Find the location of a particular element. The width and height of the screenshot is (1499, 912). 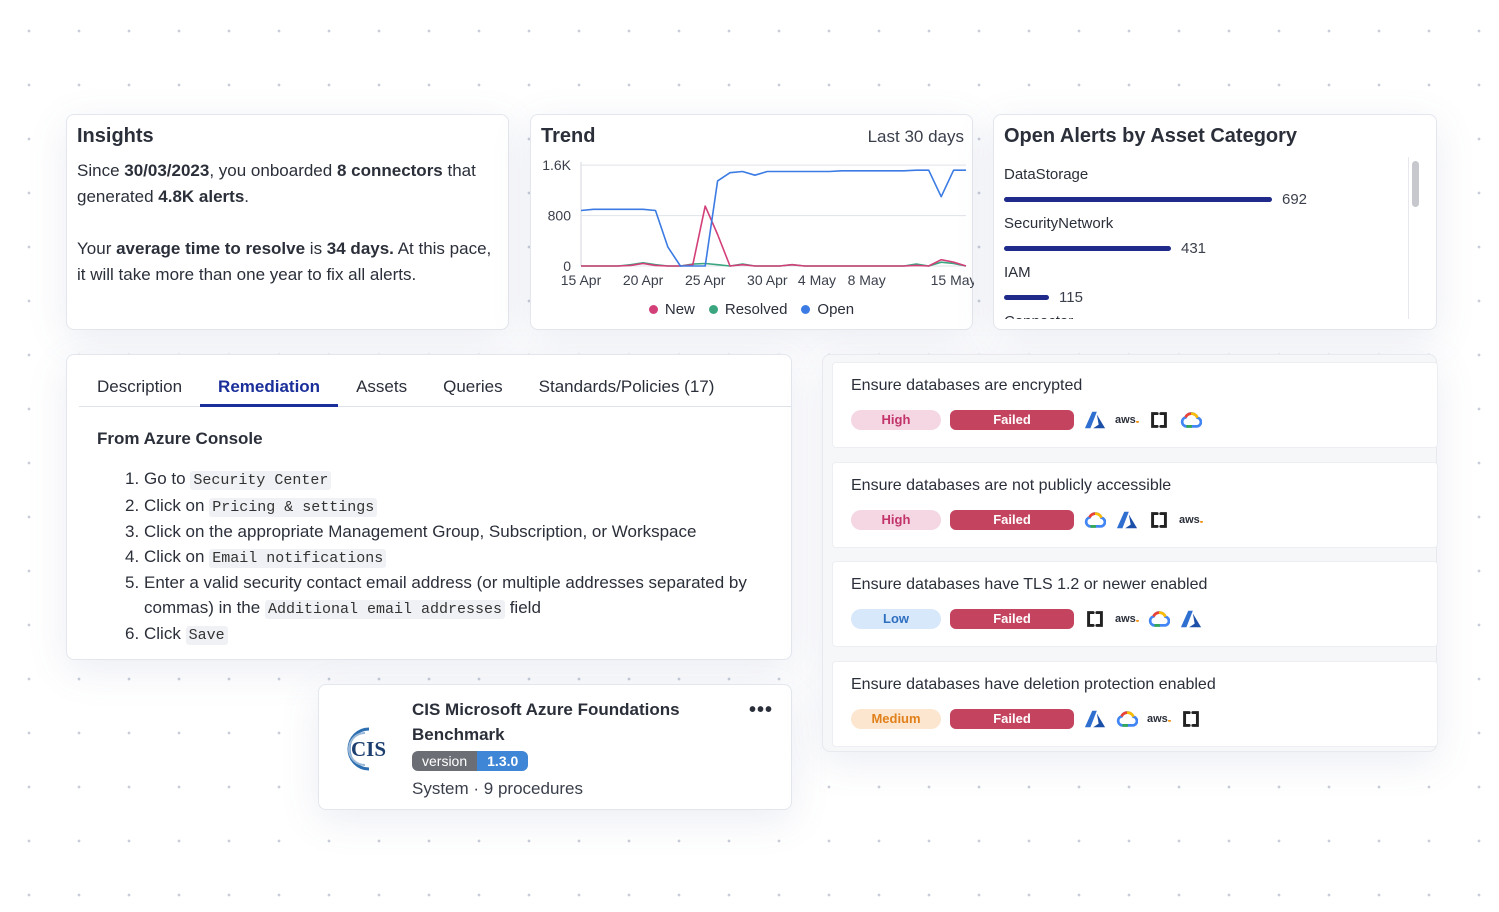

onboard-date: 30/03/2023 is located at coordinates (167, 170).